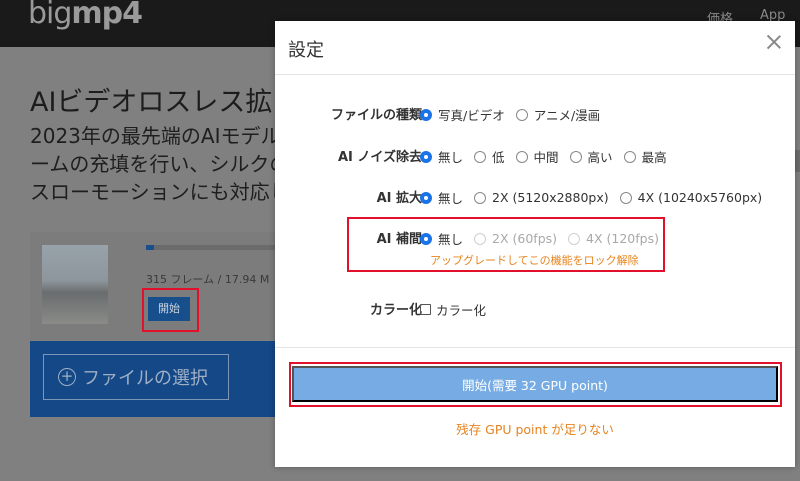 The image size is (800, 481). I want to click on radio-noise-medium: 中間, so click(537, 156).